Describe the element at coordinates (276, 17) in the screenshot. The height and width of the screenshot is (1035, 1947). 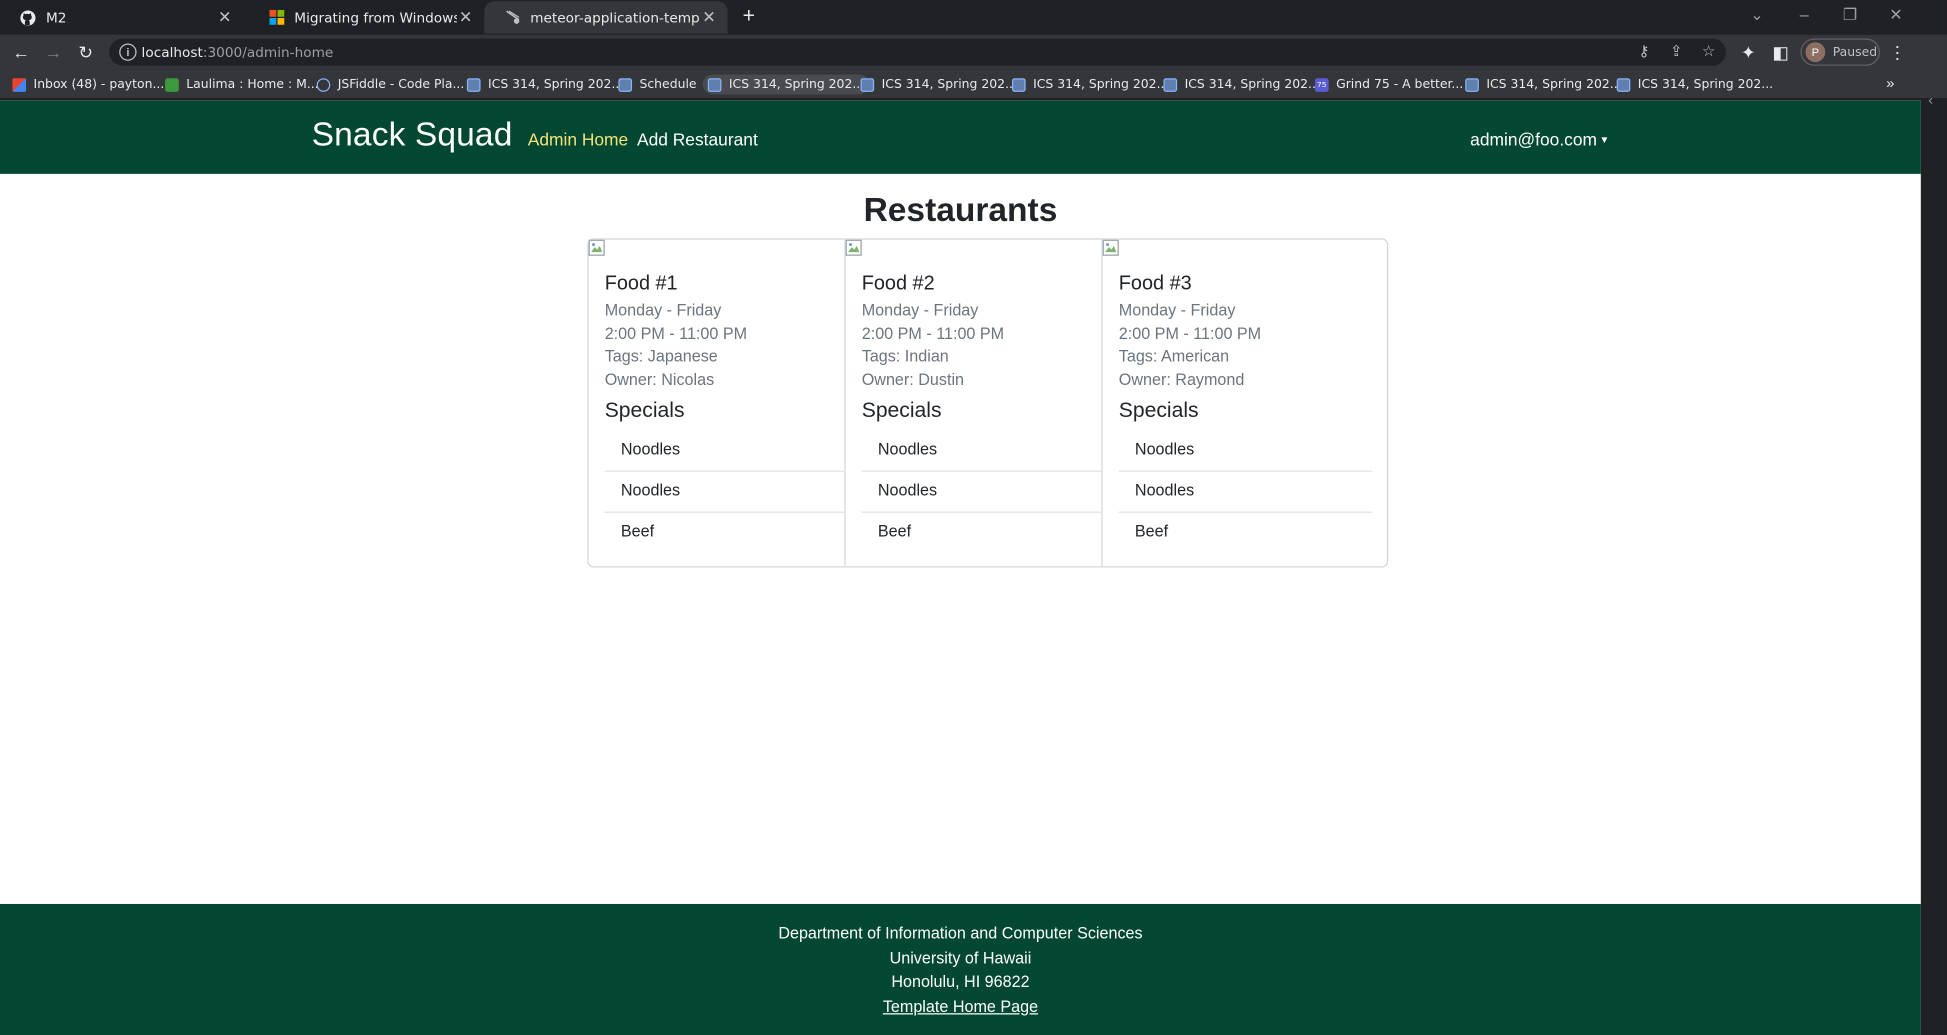
I see `microsoft-icon` at that location.